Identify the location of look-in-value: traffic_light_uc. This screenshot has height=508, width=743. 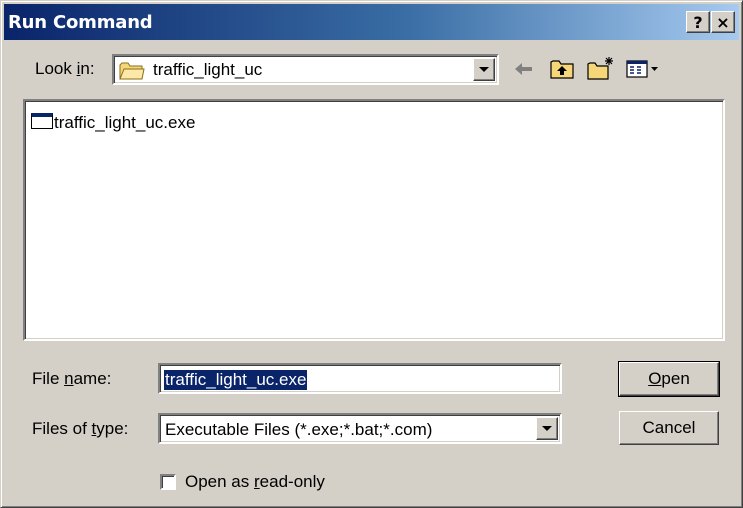
(208, 69).